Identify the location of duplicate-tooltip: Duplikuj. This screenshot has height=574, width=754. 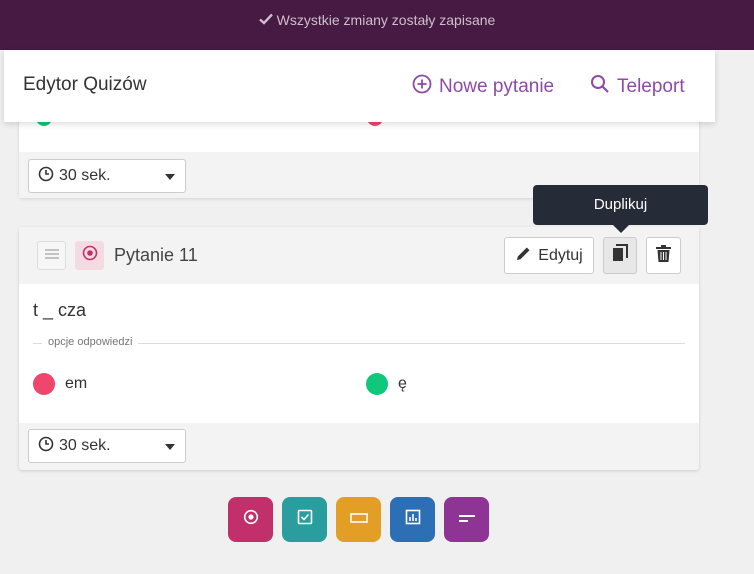
(620, 209).